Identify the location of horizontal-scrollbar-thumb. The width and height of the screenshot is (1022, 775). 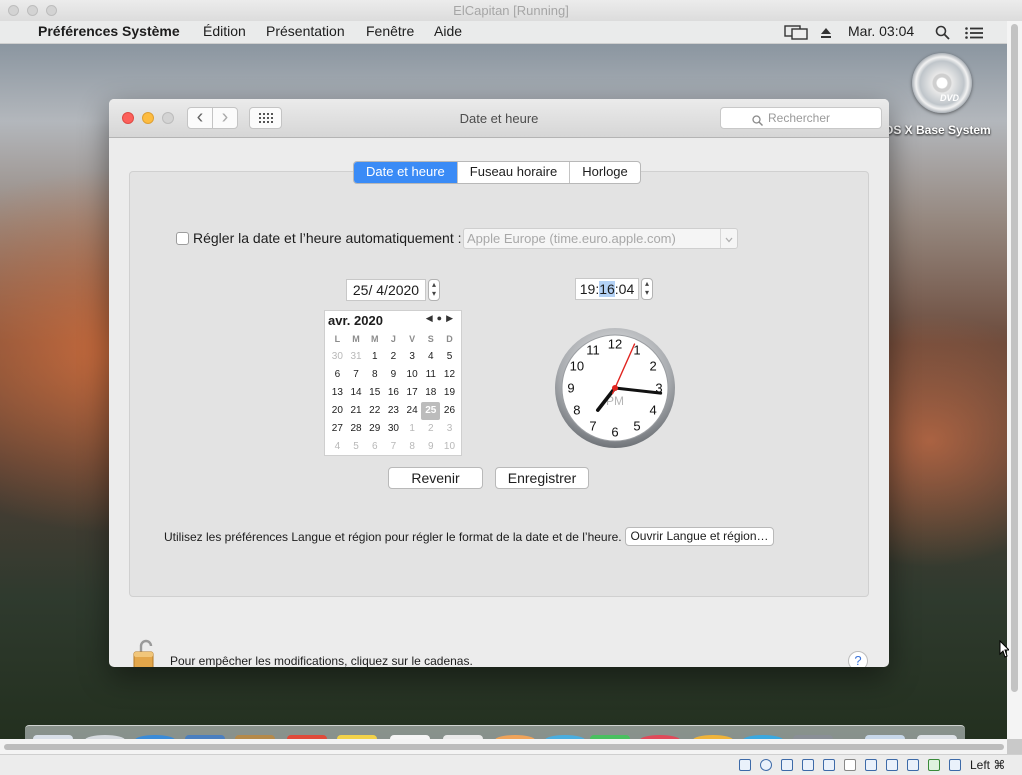
(504, 747).